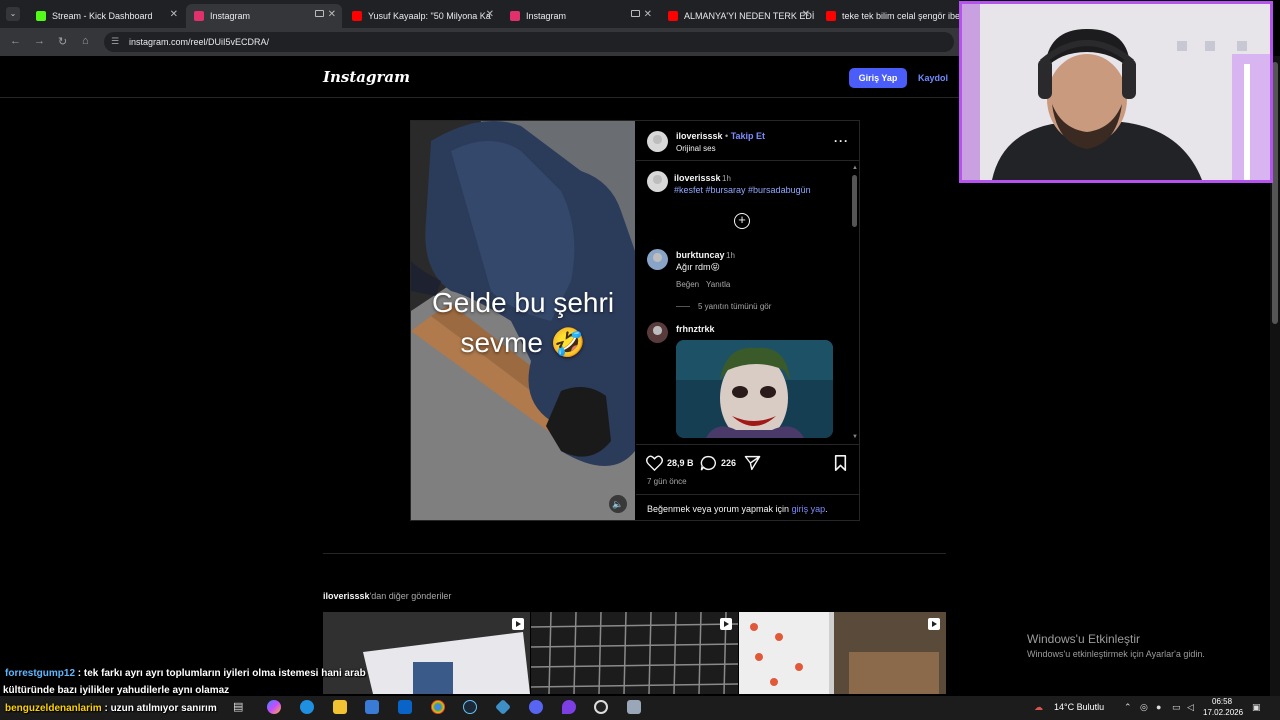  What do you see at coordinates (748, 136) in the screenshot?
I see `follow-button: Takip Et` at bounding box center [748, 136].